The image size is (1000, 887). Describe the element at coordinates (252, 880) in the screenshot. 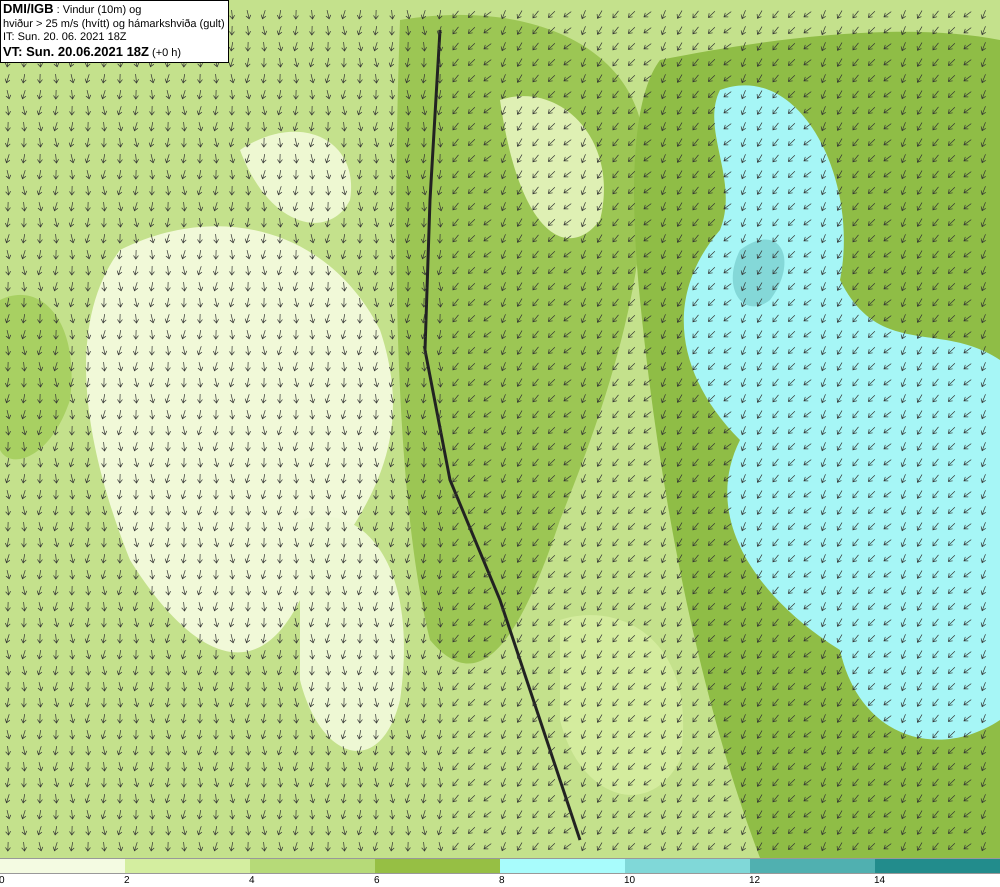

I see `scale-label: 4` at that location.